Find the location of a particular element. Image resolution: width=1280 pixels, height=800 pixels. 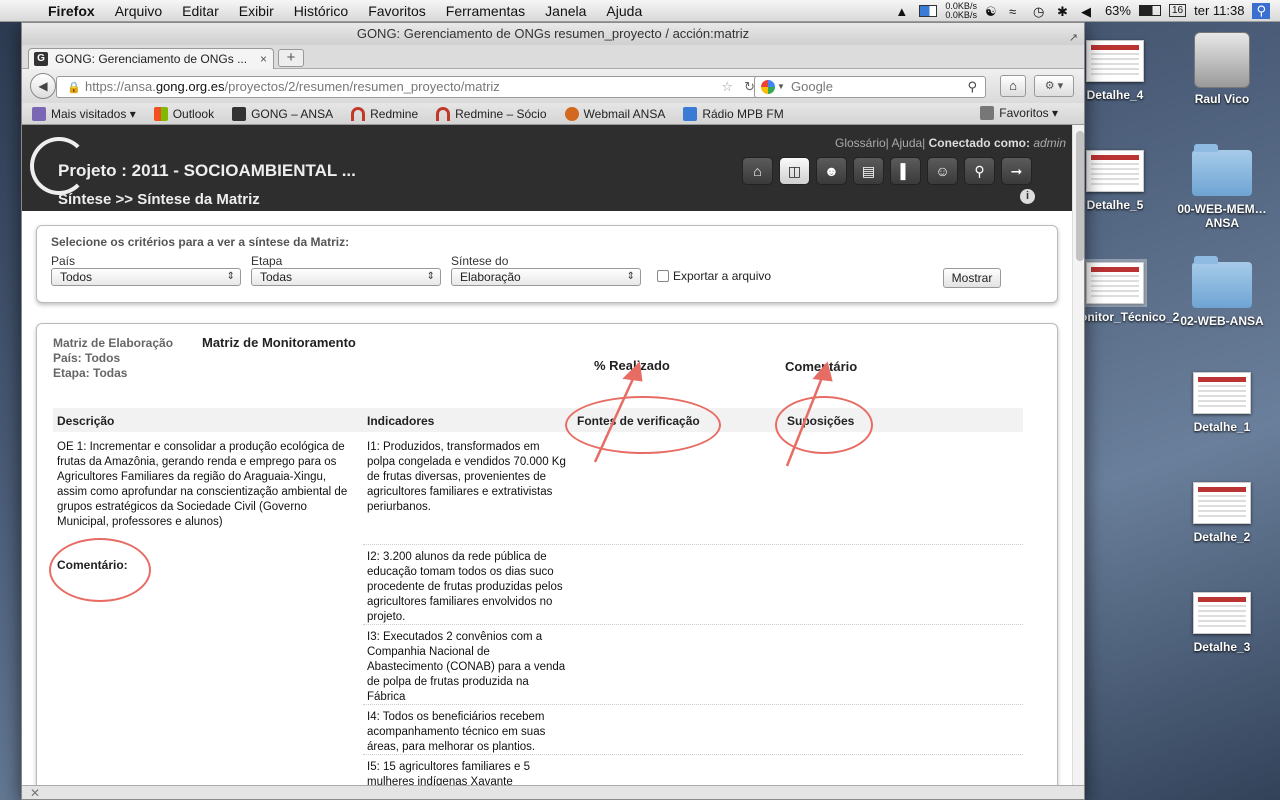

desktop-icon-detalhe-2: Detalhe_2 is located at coordinates (1222, 513).